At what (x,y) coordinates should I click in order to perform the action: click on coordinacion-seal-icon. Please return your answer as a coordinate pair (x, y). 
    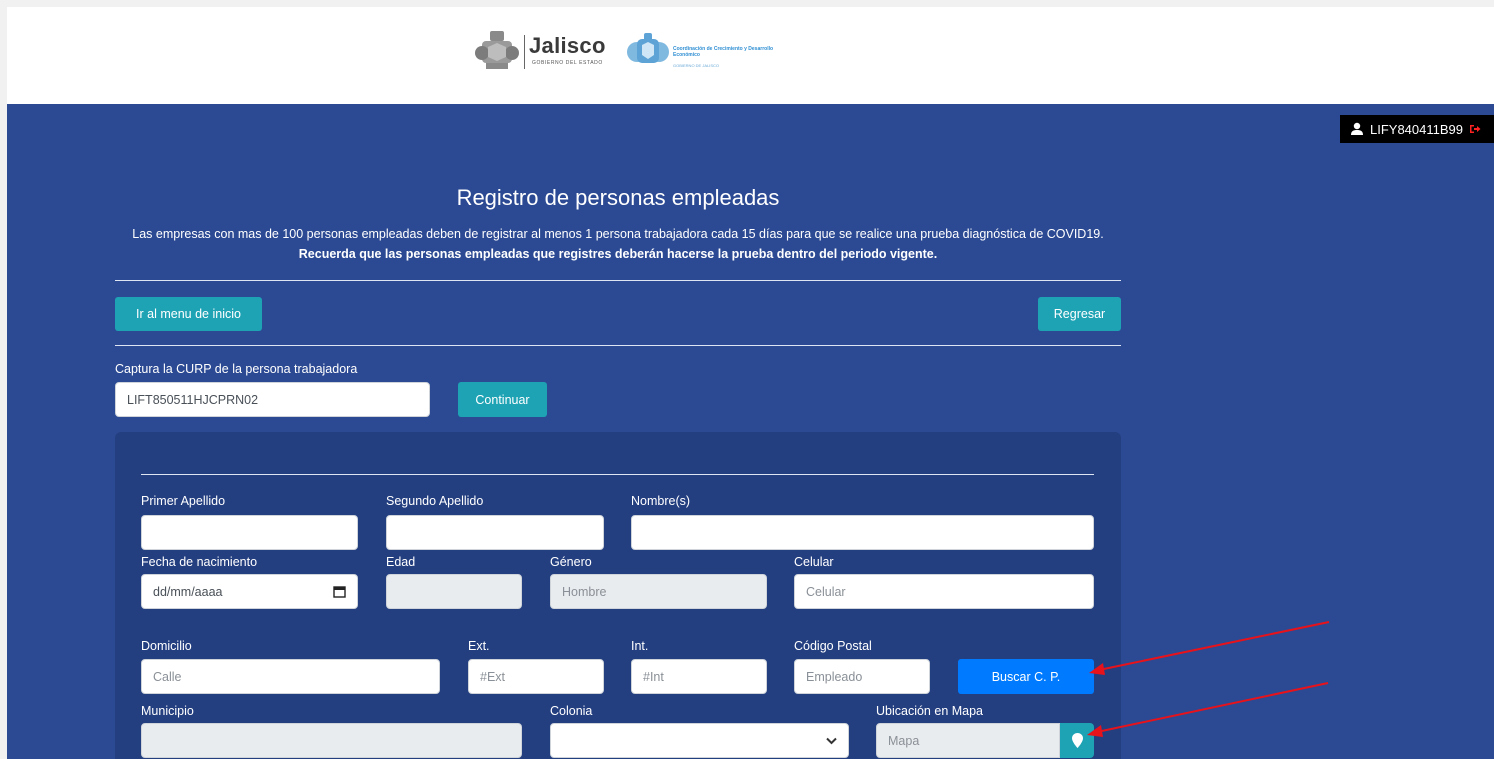
    Looking at the image, I should click on (648, 48).